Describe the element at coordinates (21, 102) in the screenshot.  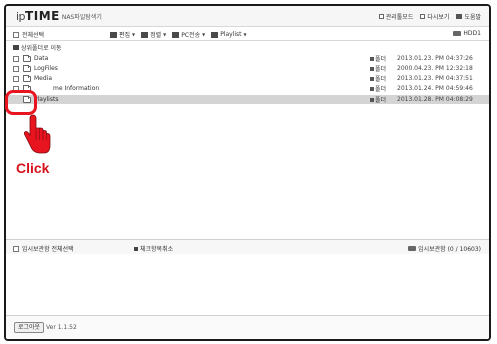
I see `click-highlight-box` at that location.